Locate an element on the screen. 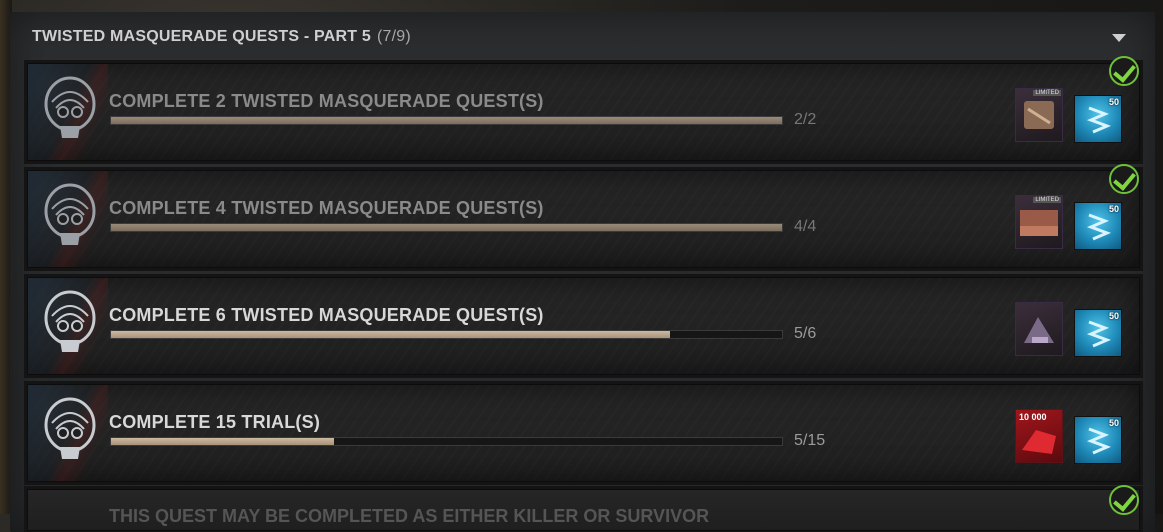 This screenshot has height=532, width=1163. quest-title: COMPLETE 6 TWISTED MASQUERADE QUEST(S) is located at coordinates (326, 315).